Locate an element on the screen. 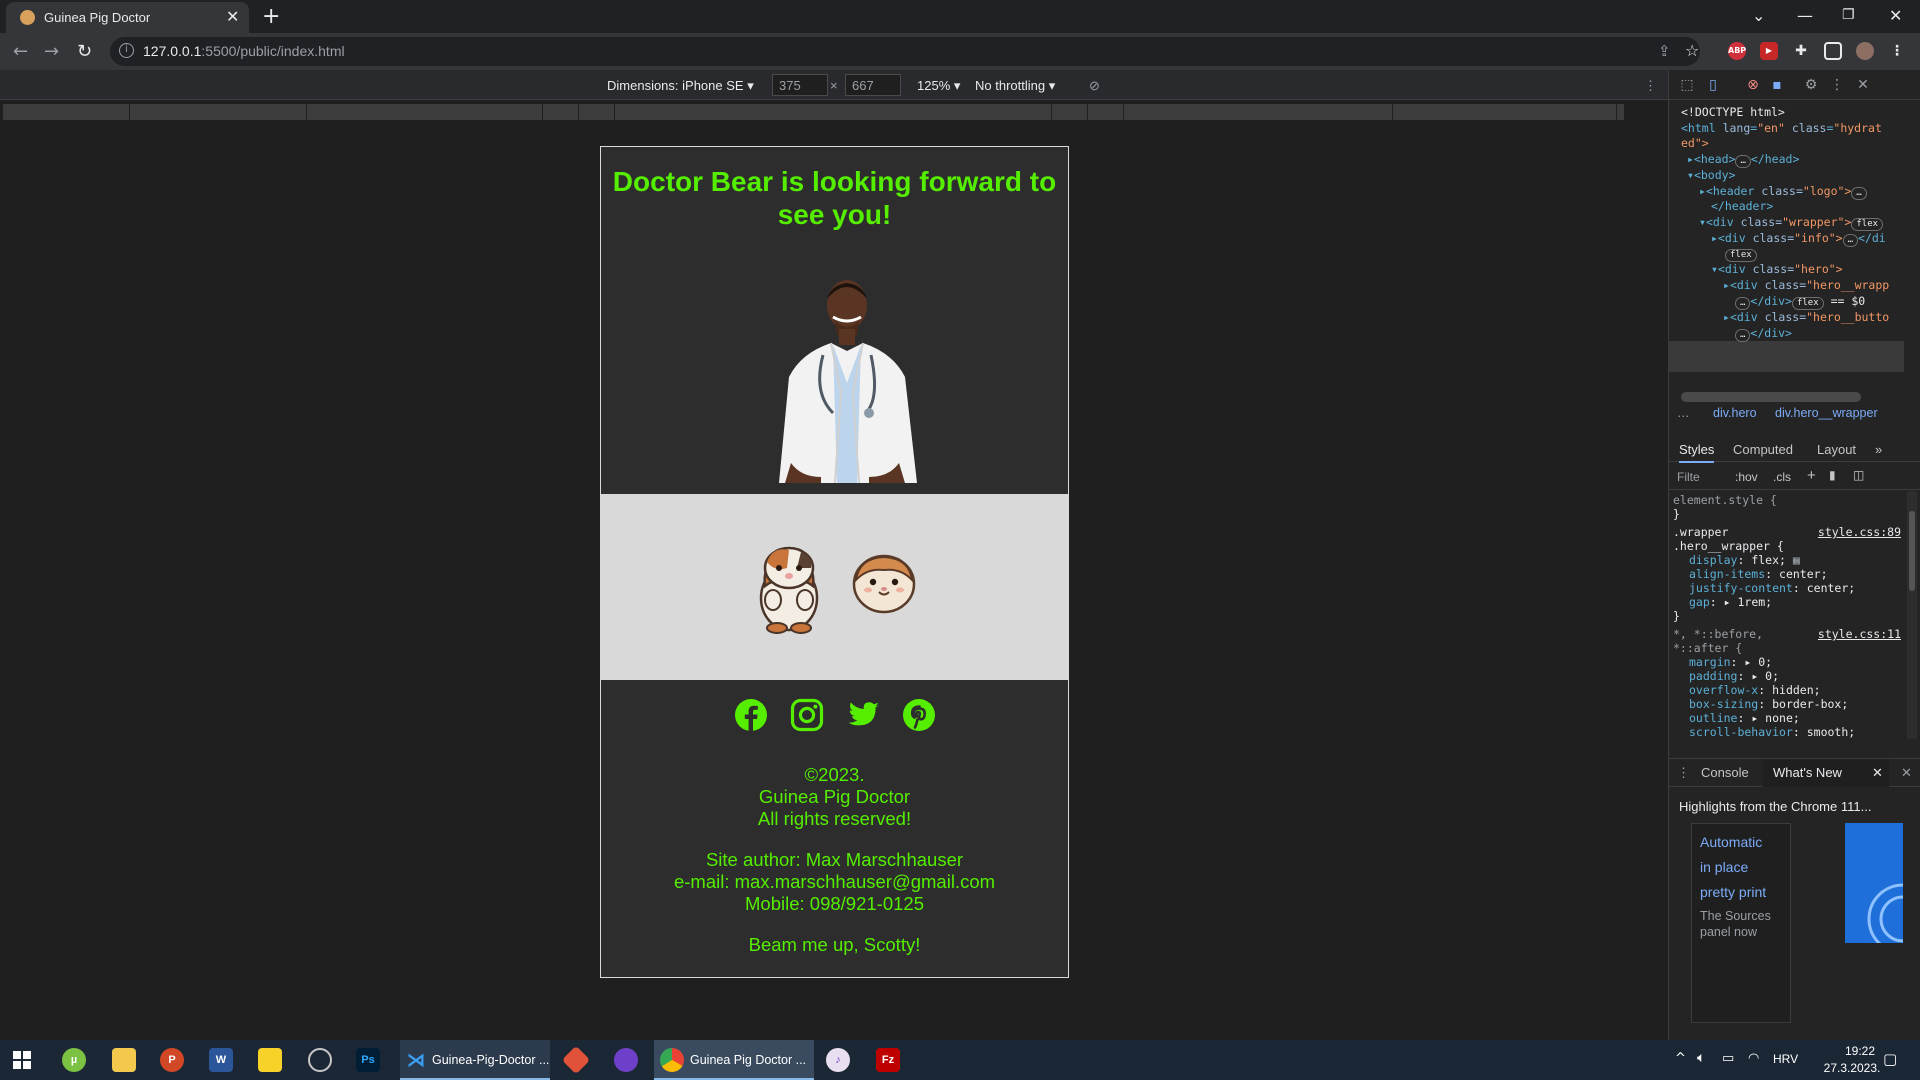  card-line: Automatic is located at coordinates (1731, 842).